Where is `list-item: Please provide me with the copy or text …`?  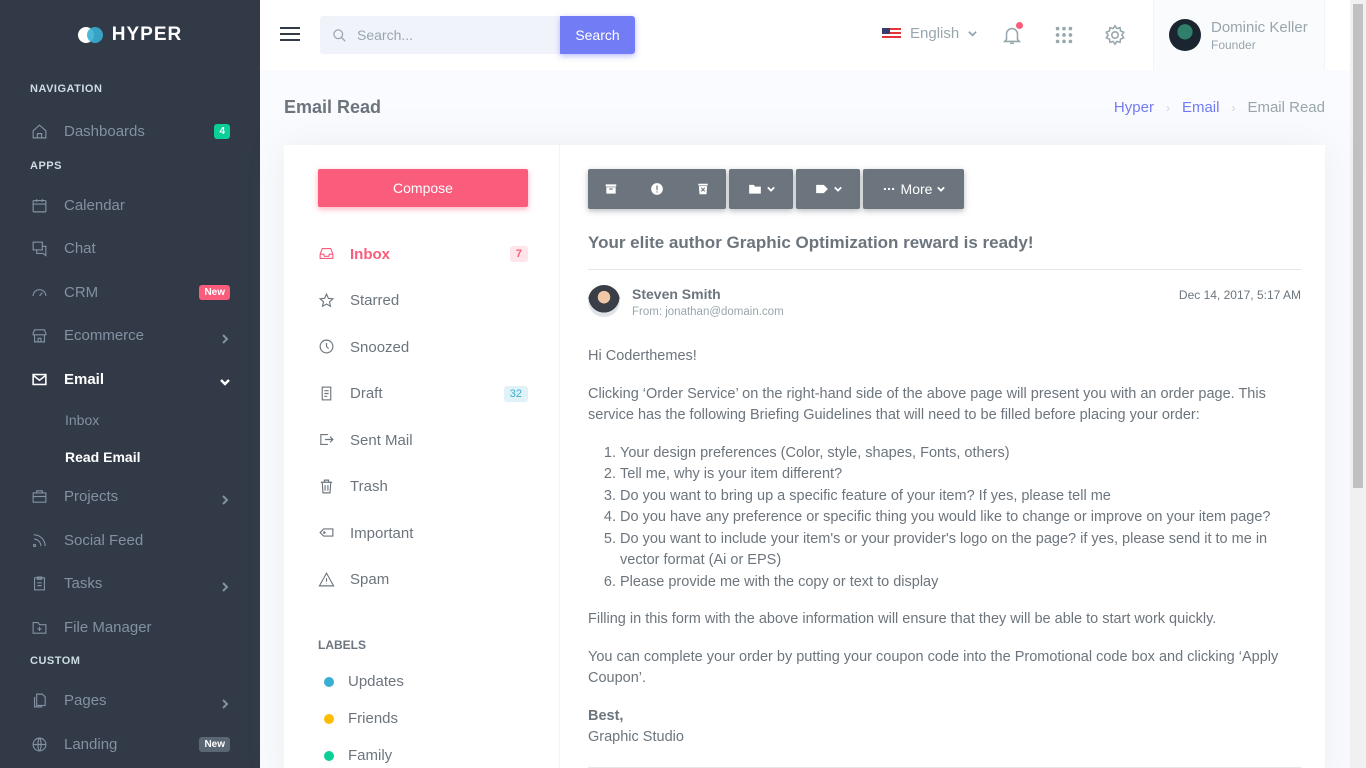 list-item: Please provide me with the copy or text … is located at coordinates (960, 583).